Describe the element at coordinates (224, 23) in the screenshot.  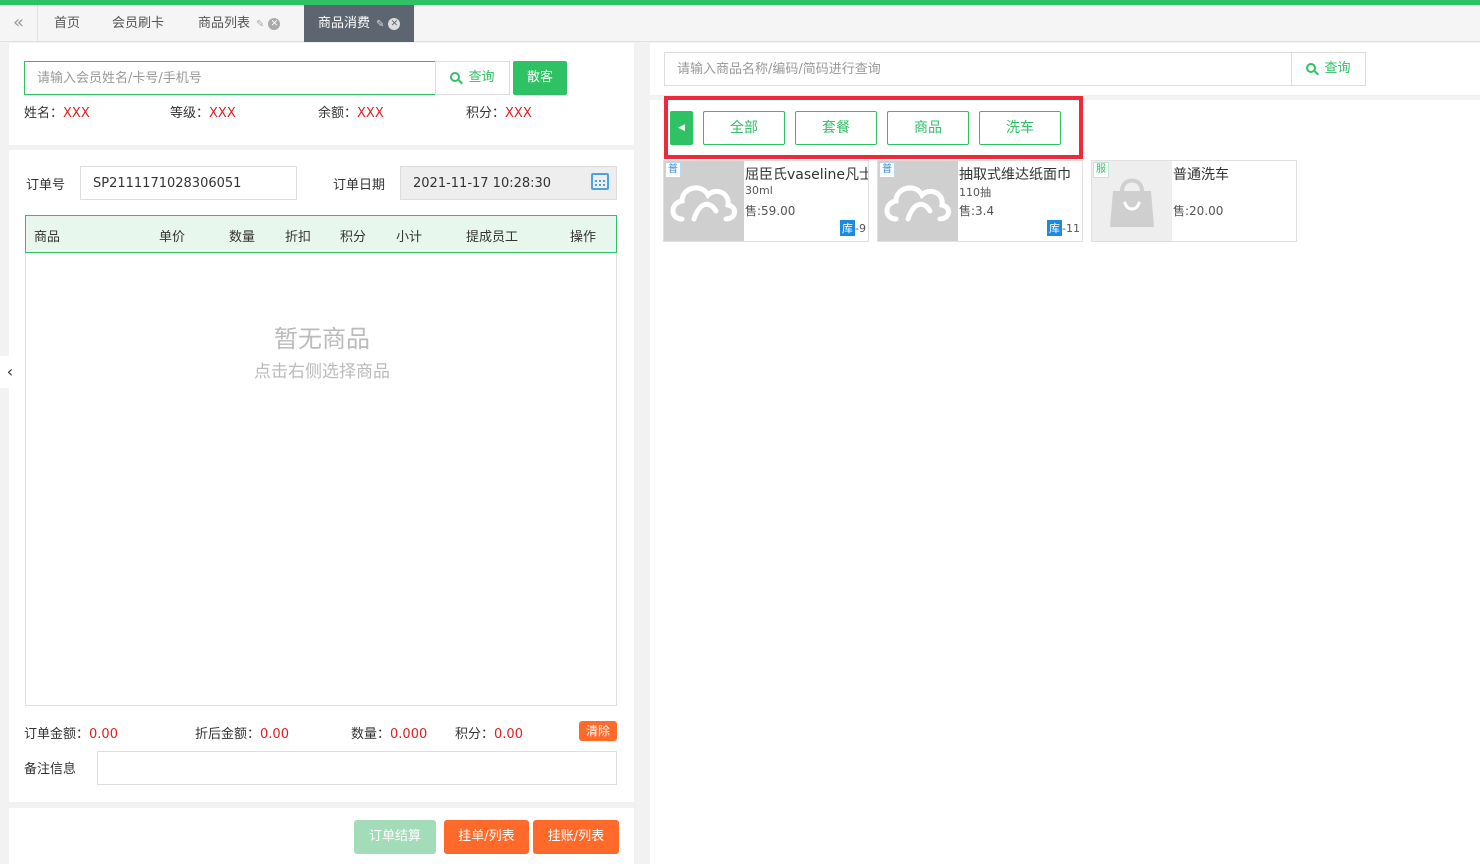
I see `tab-label: 商品列表` at that location.